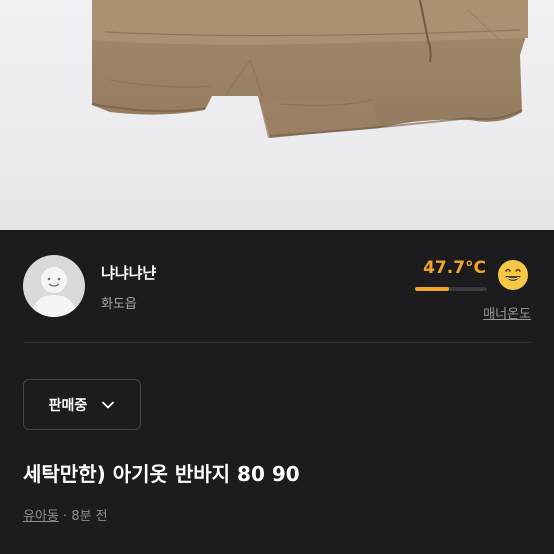  What do you see at coordinates (41, 516) in the screenshot?
I see `category-link: 유아동` at bounding box center [41, 516].